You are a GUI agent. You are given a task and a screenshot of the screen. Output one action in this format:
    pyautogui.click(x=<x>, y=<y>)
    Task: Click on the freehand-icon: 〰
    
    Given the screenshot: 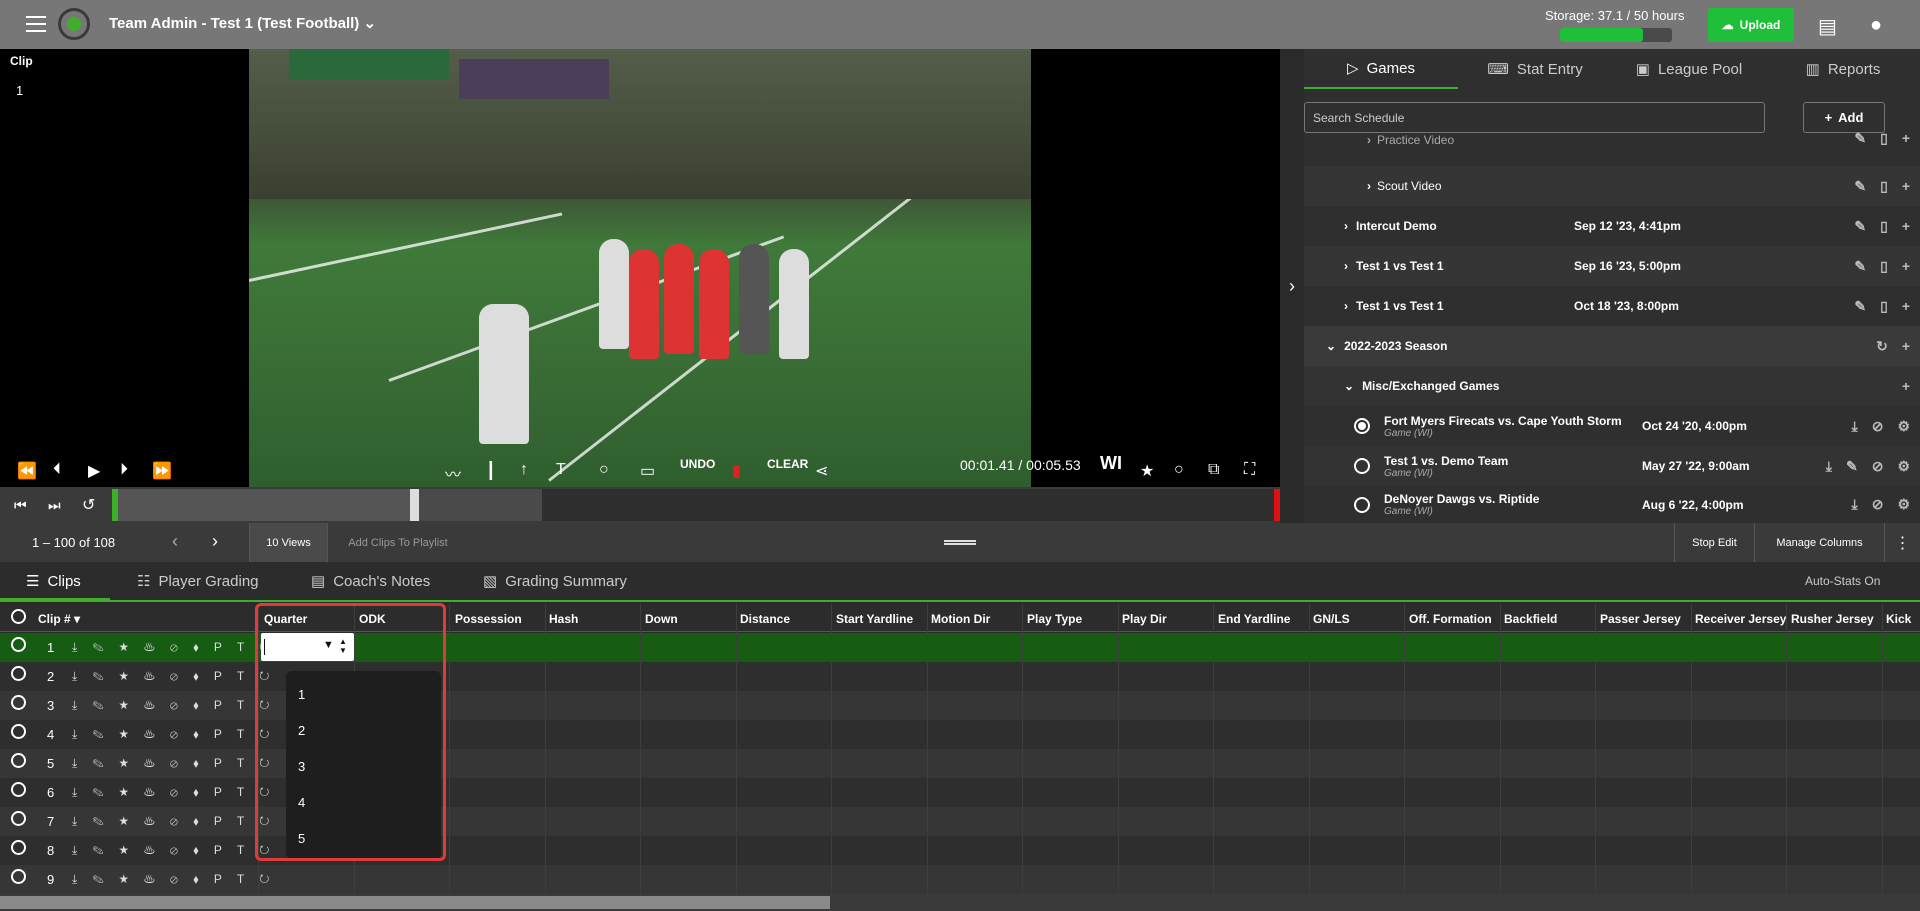 What is the action you would take?
    pyautogui.click(x=453, y=473)
    